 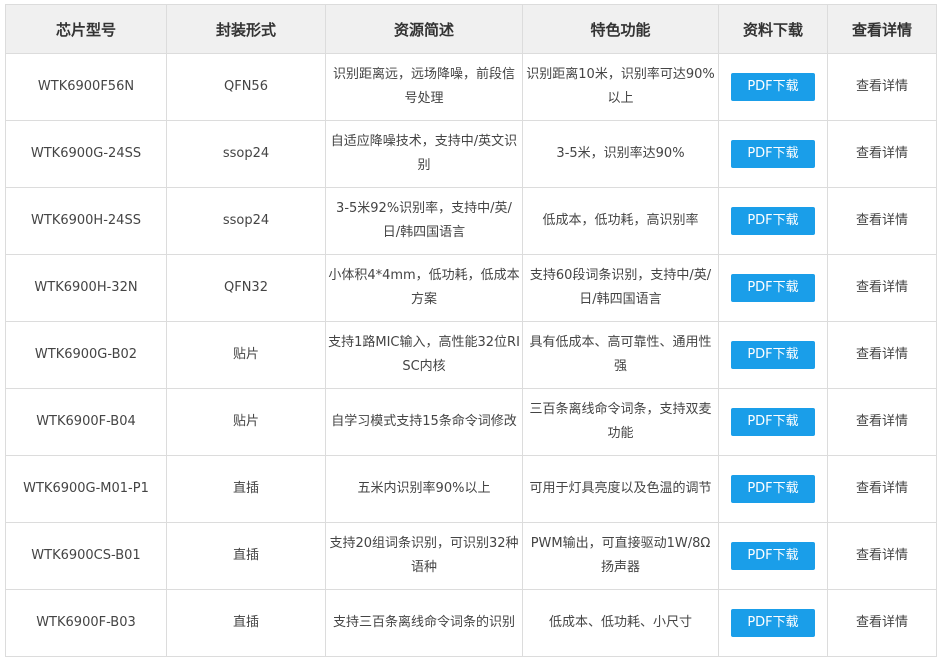 I want to click on cell-chip-model: WTK6900G-24SS, so click(x=86, y=154).